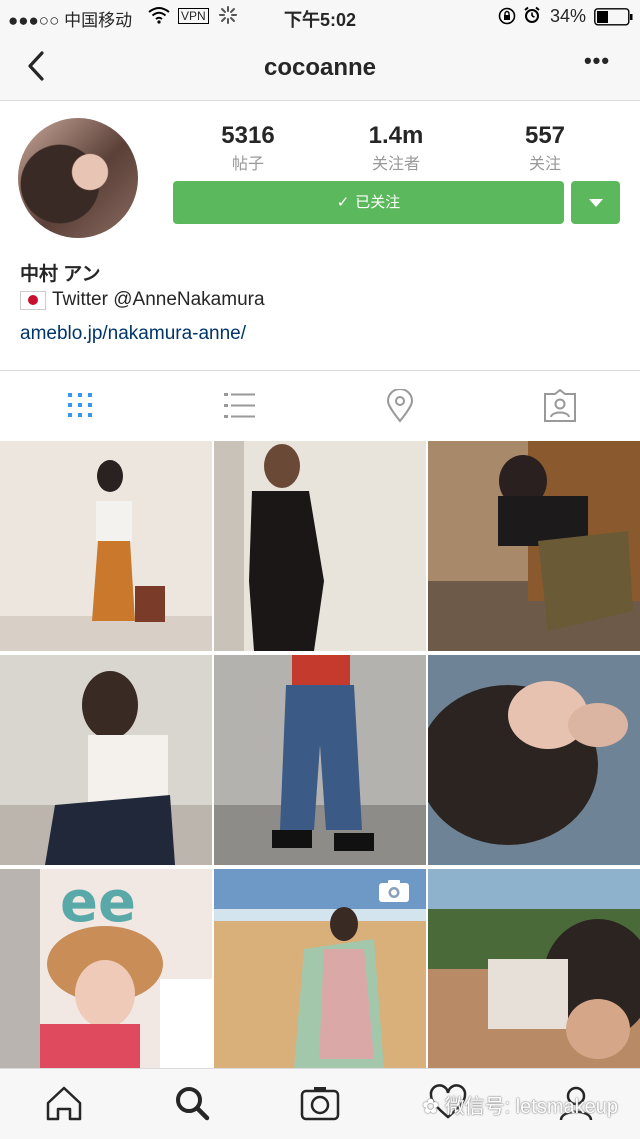  I want to click on svg-text: ee, so click(98, 902).